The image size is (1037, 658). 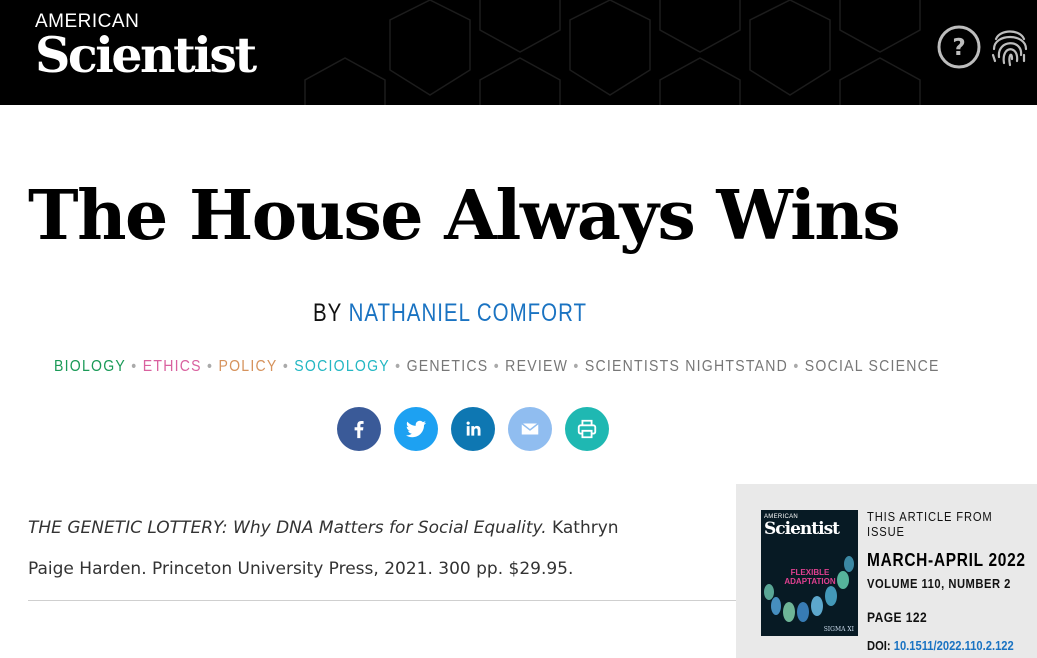 I want to click on byline: BY NATHANIEL COMFORT, so click(x=450, y=313).